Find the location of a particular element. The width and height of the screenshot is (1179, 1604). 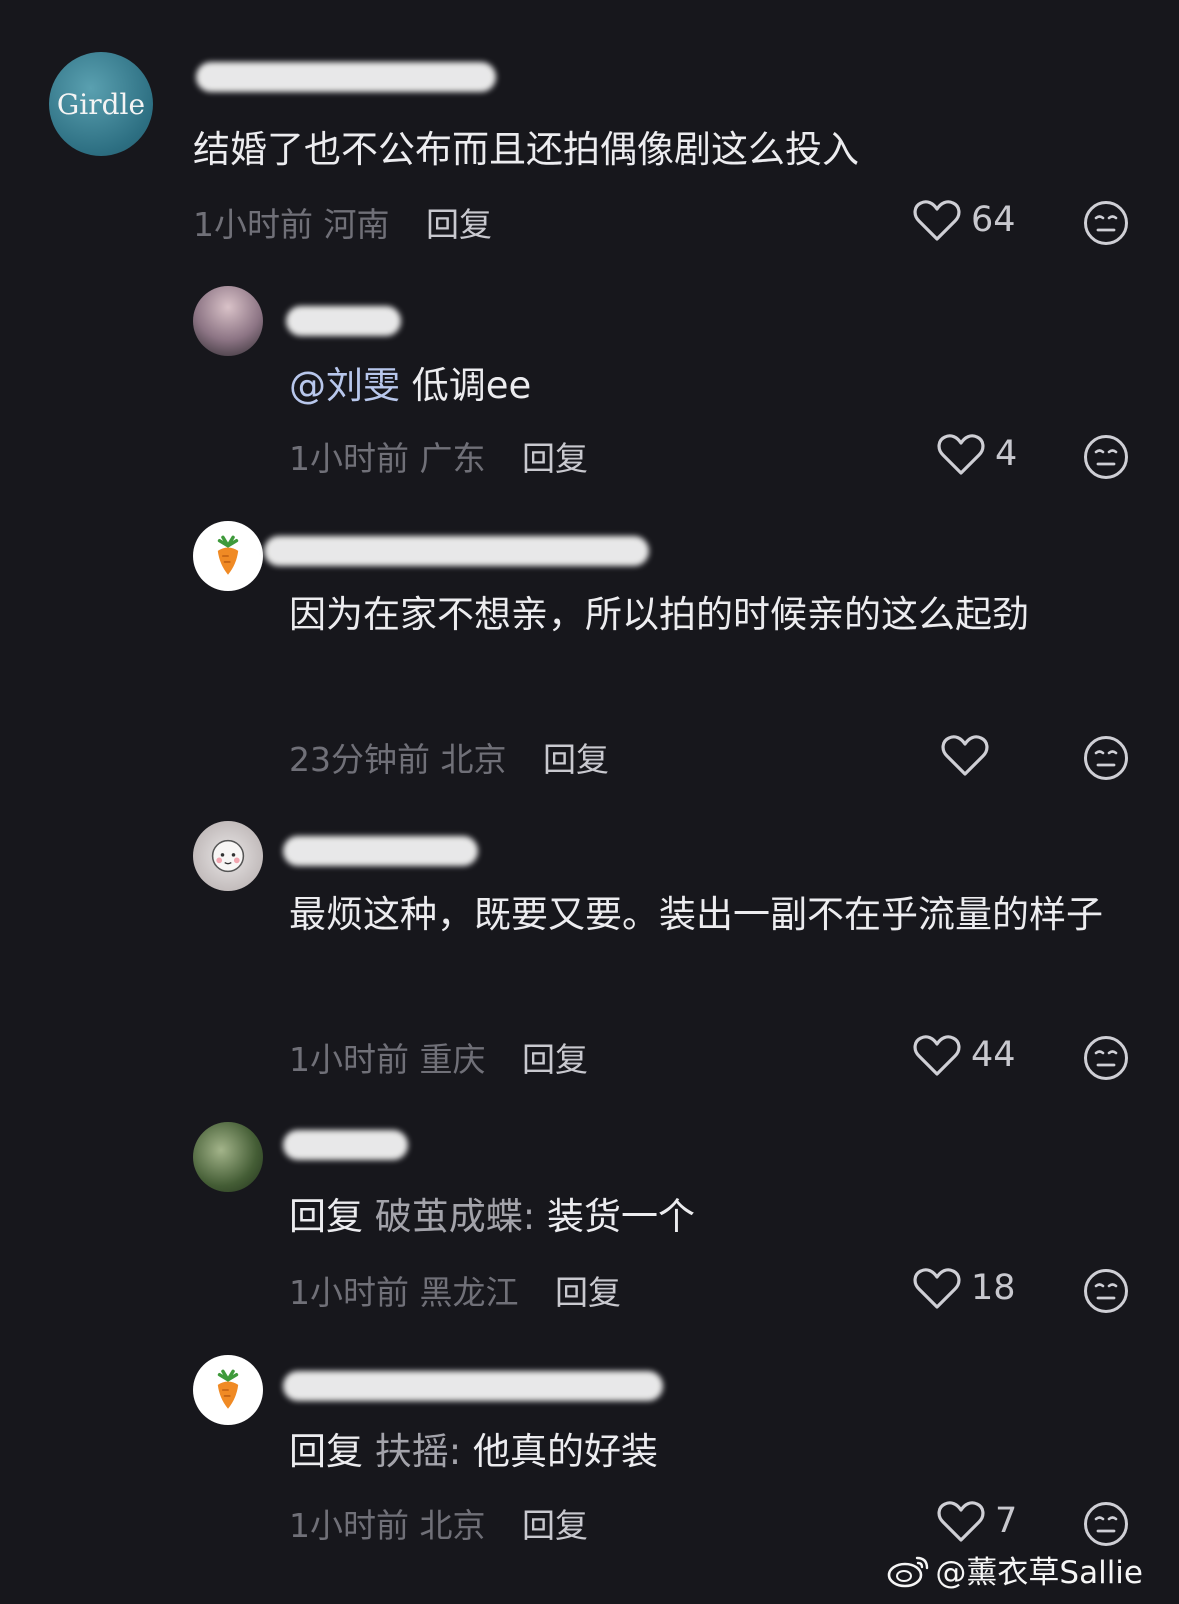

comment-text: 最烦这种，既要又要。装出一副不在乎流量的样子 is located at coordinates (696, 914).